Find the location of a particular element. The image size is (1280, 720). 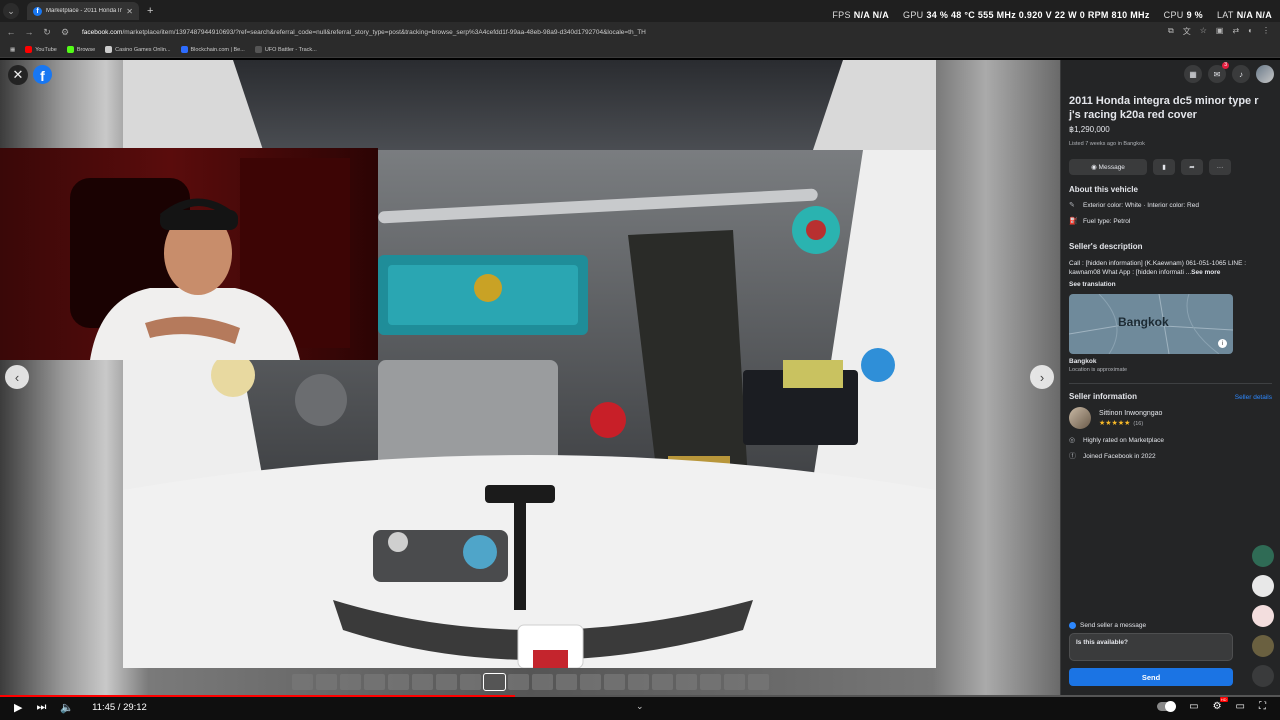

seller-avatar is located at coordinates (1080, 418).